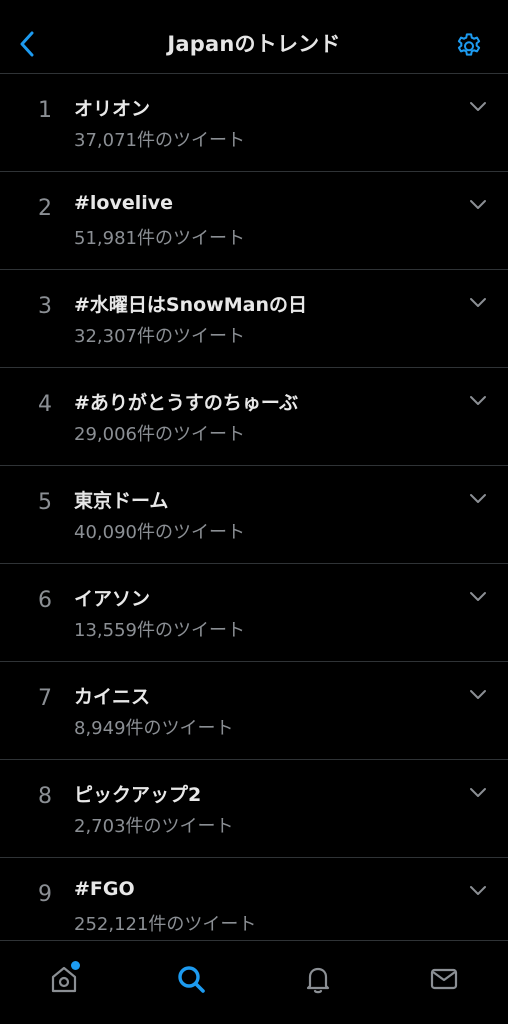  What do you see at coordinates (254, 123) in the screenshot?
I see `trend-item: 1 オリオン 37,071件のツイート` at bounding box center [254, 123].